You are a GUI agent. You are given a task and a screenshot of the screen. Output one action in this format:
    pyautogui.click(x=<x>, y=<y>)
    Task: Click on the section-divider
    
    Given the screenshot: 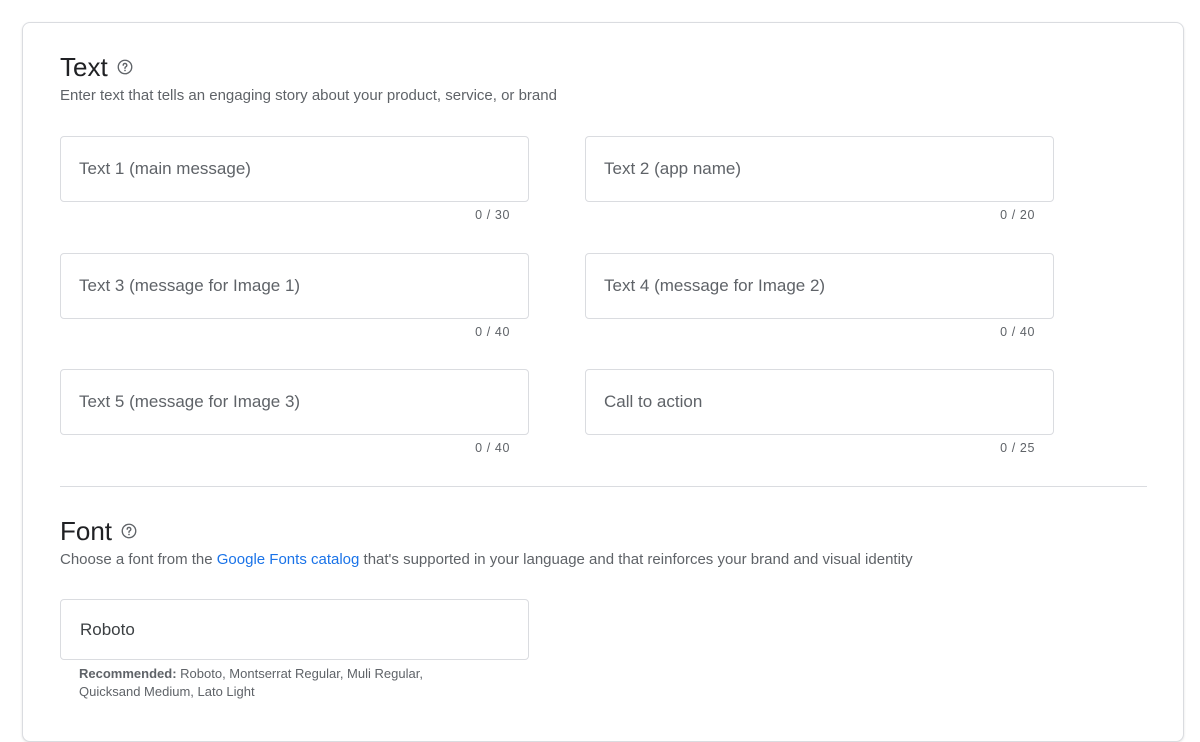 What is the action you would take?
    pyautogui.click(x=603, y=486)
    